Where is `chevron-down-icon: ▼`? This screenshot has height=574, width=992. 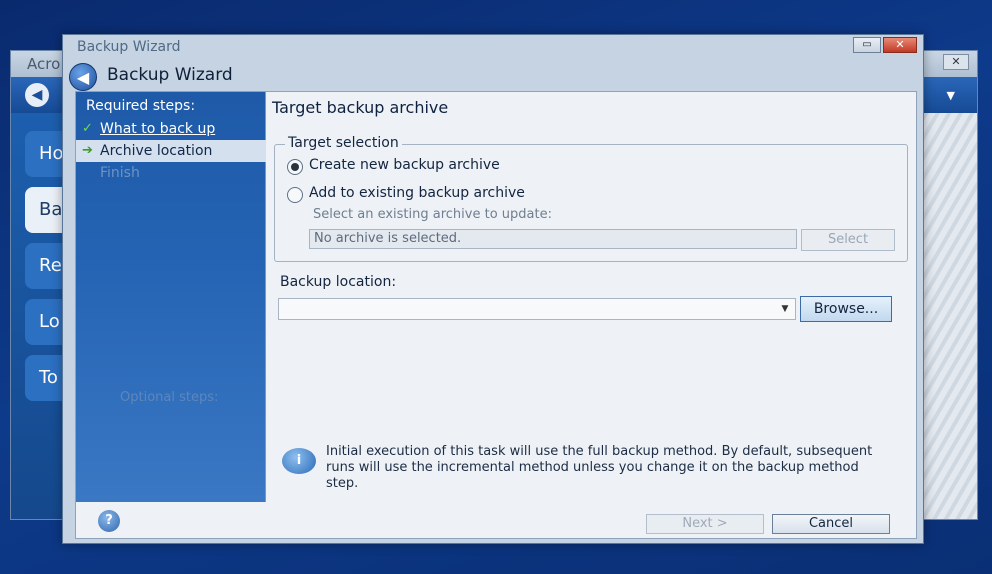 chevron-down-icon: ▼ is located at coordinates (785, 309).